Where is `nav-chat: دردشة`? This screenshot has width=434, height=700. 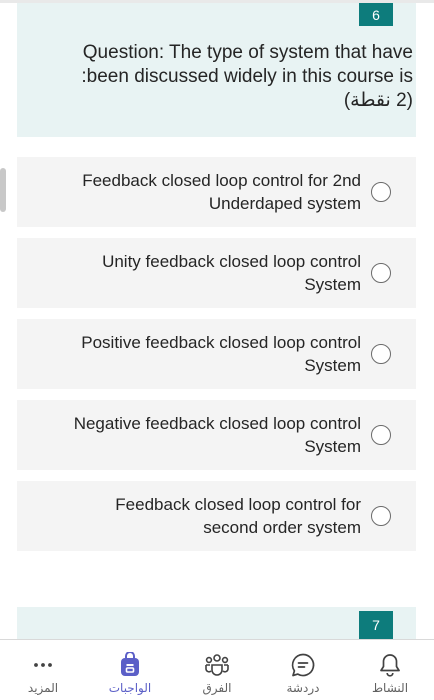
nav-chat: دردشة is located at coordinates (303, 670).